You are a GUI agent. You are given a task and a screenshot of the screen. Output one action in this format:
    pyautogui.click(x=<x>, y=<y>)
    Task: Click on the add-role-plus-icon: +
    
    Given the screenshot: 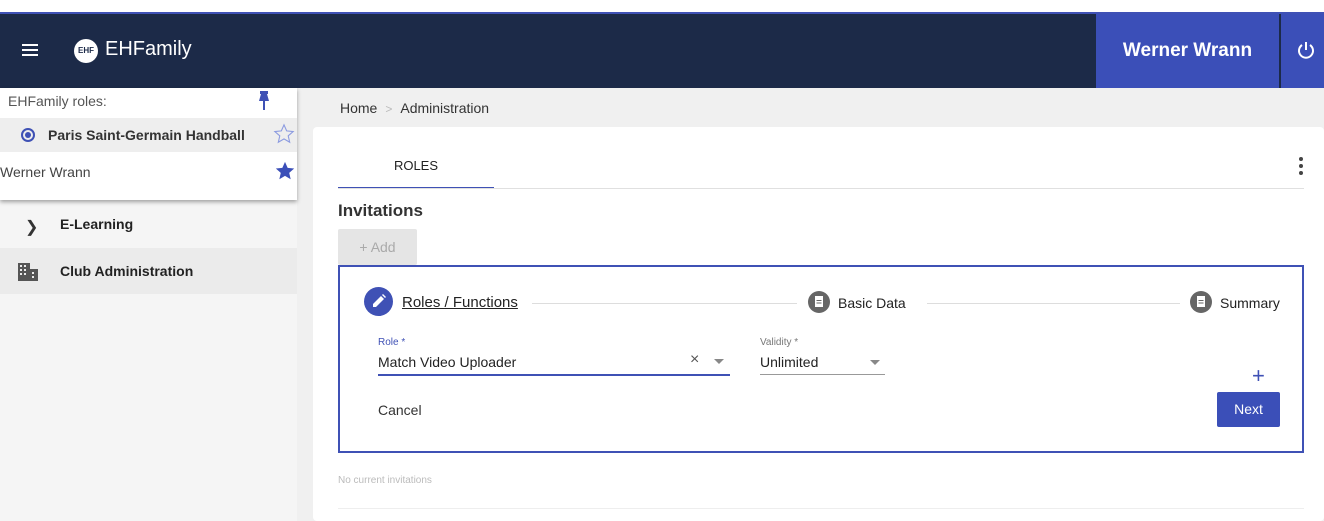 What is the action you would take?
    pyautogui.click(x=1258, y=376)
    